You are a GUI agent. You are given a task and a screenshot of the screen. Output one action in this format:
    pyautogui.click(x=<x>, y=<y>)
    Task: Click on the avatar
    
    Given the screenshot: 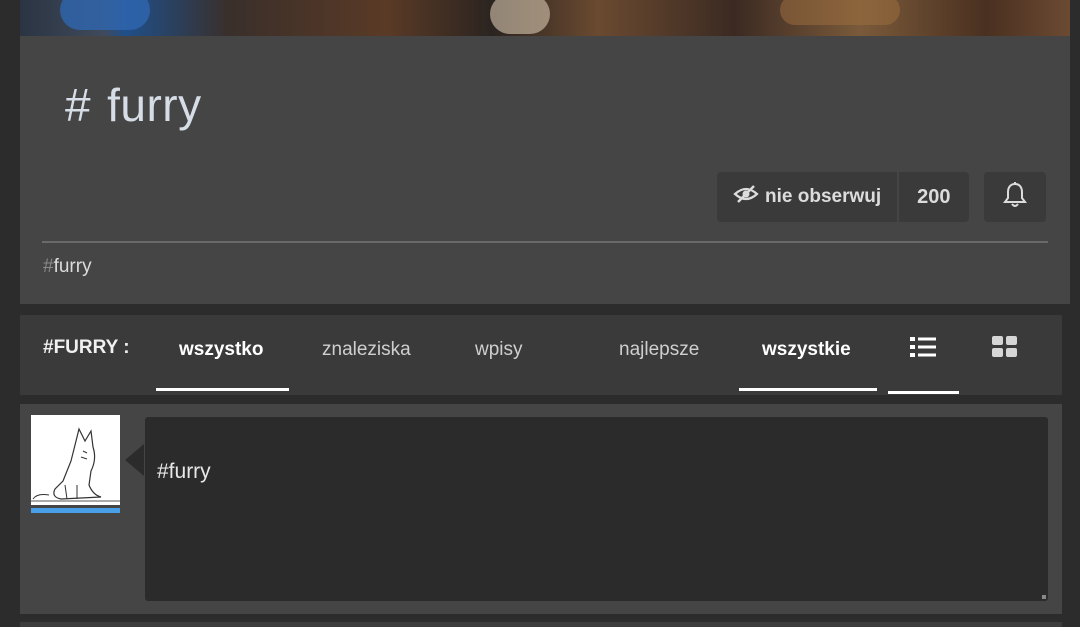 What is the action you would take?
    pyautogui.click(x=75, y=464)
    